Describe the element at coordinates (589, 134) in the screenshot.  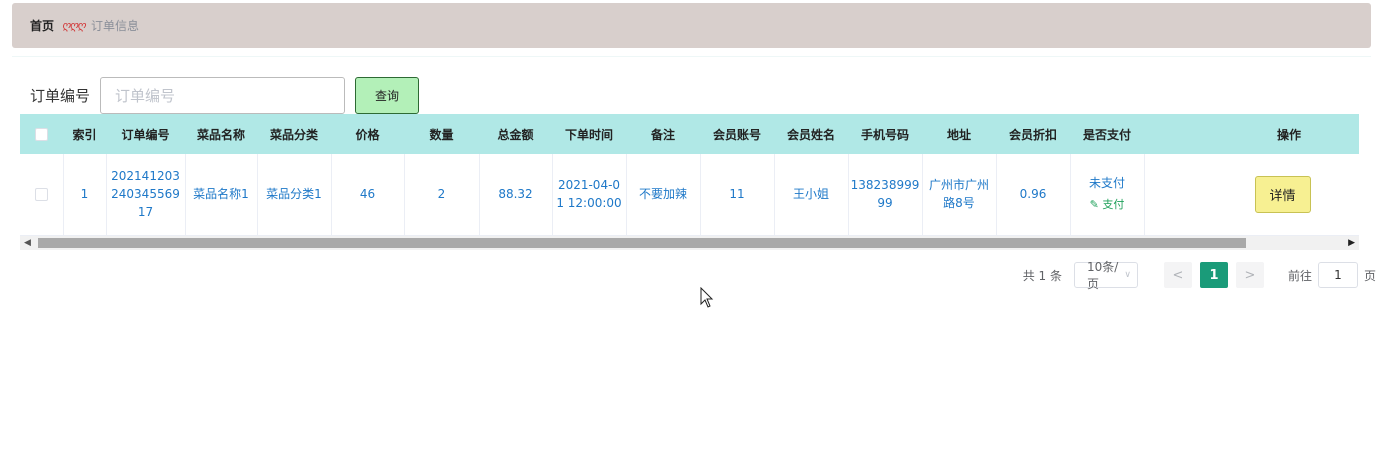
I see `column-header: 下单时间` at that location.